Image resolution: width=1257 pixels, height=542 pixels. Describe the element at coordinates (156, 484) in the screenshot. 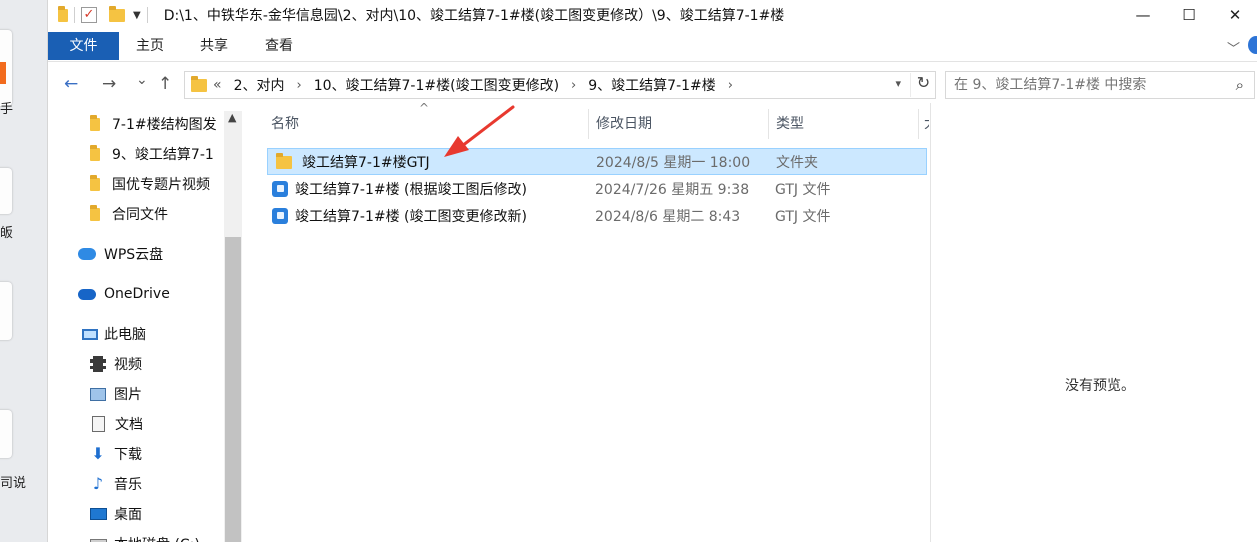

I see `sidebar-item-music: ♪ 音乐` at that location.